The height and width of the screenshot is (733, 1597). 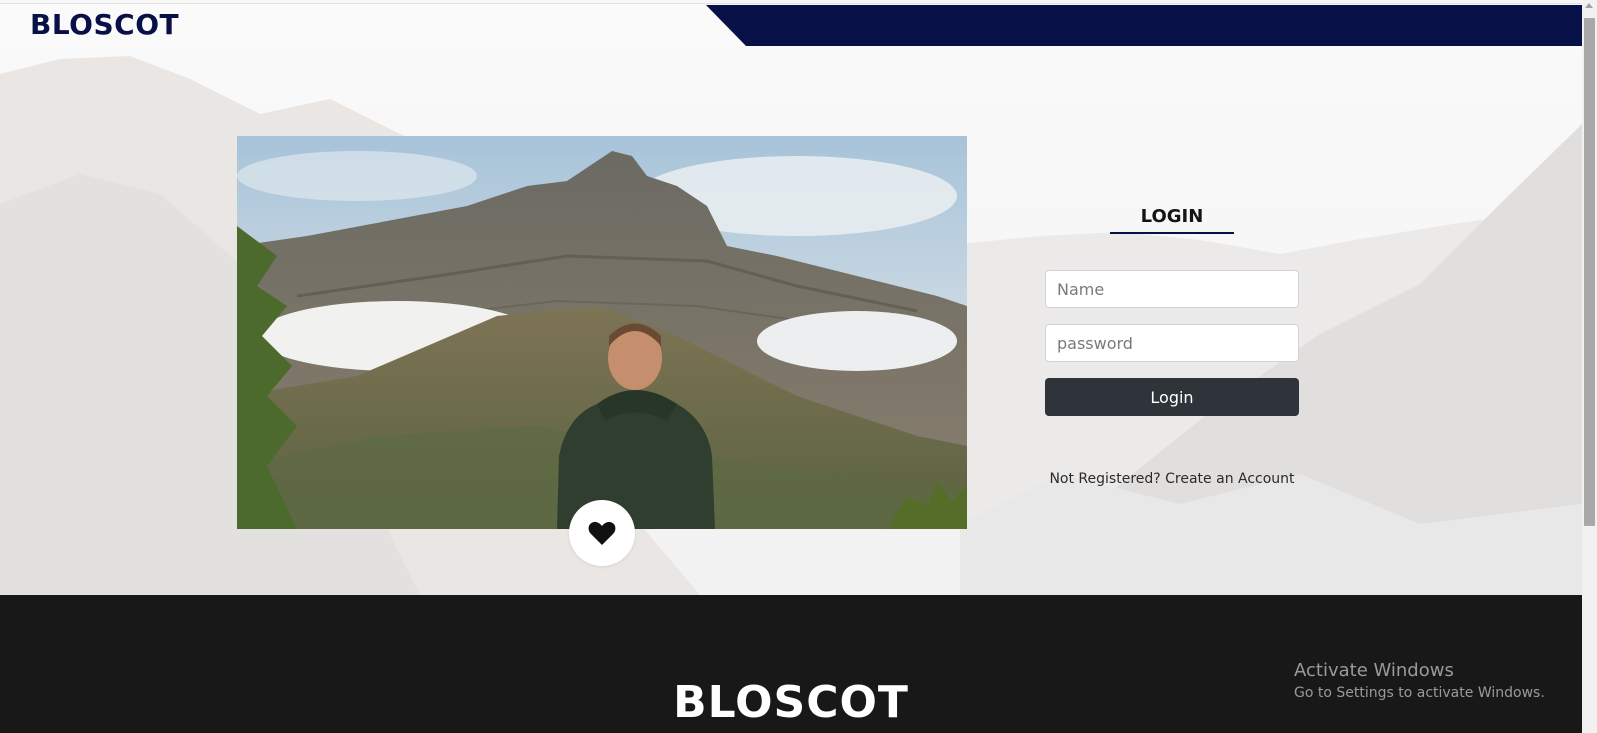 I want to click on activate-windows-title: Activate Windows, so click(x=1374, y=670).